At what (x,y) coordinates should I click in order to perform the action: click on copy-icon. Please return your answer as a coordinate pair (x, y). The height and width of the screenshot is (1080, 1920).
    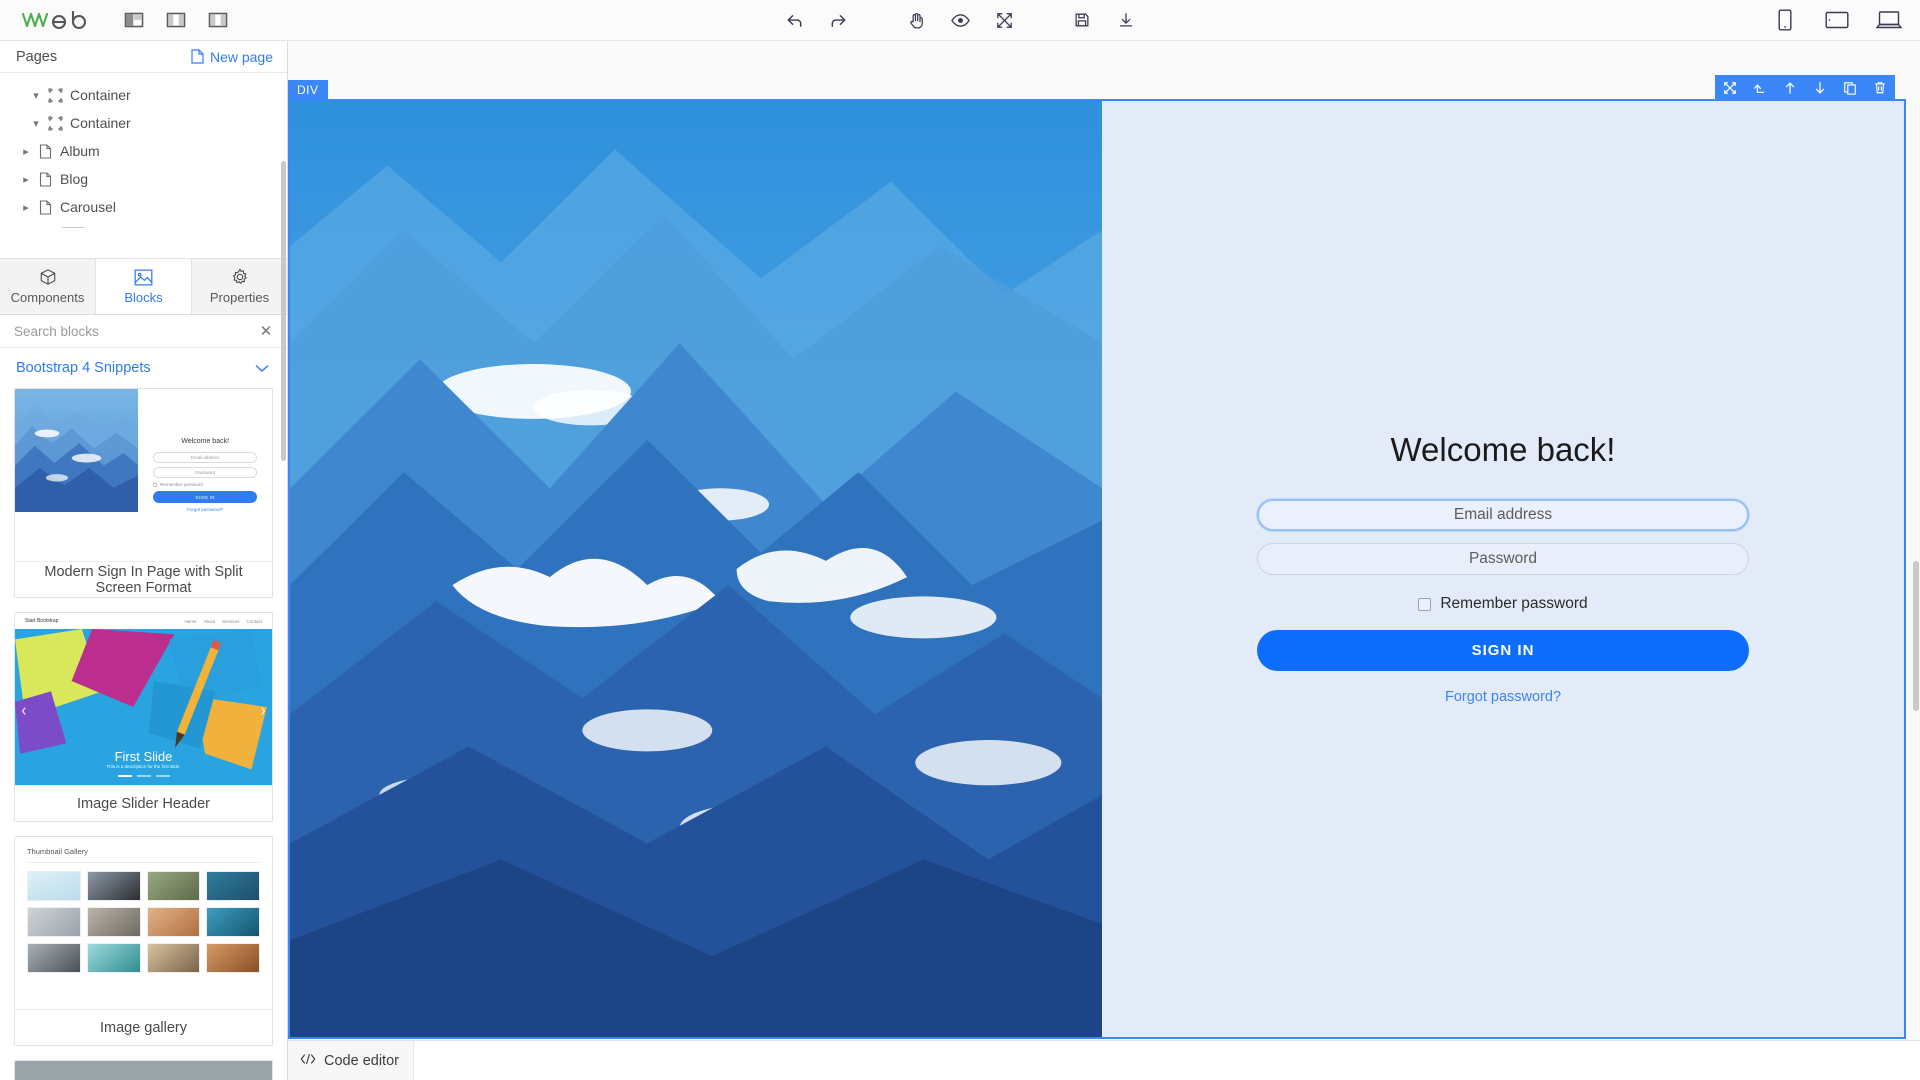
    Looking at the image, I should click on (1850, 88).